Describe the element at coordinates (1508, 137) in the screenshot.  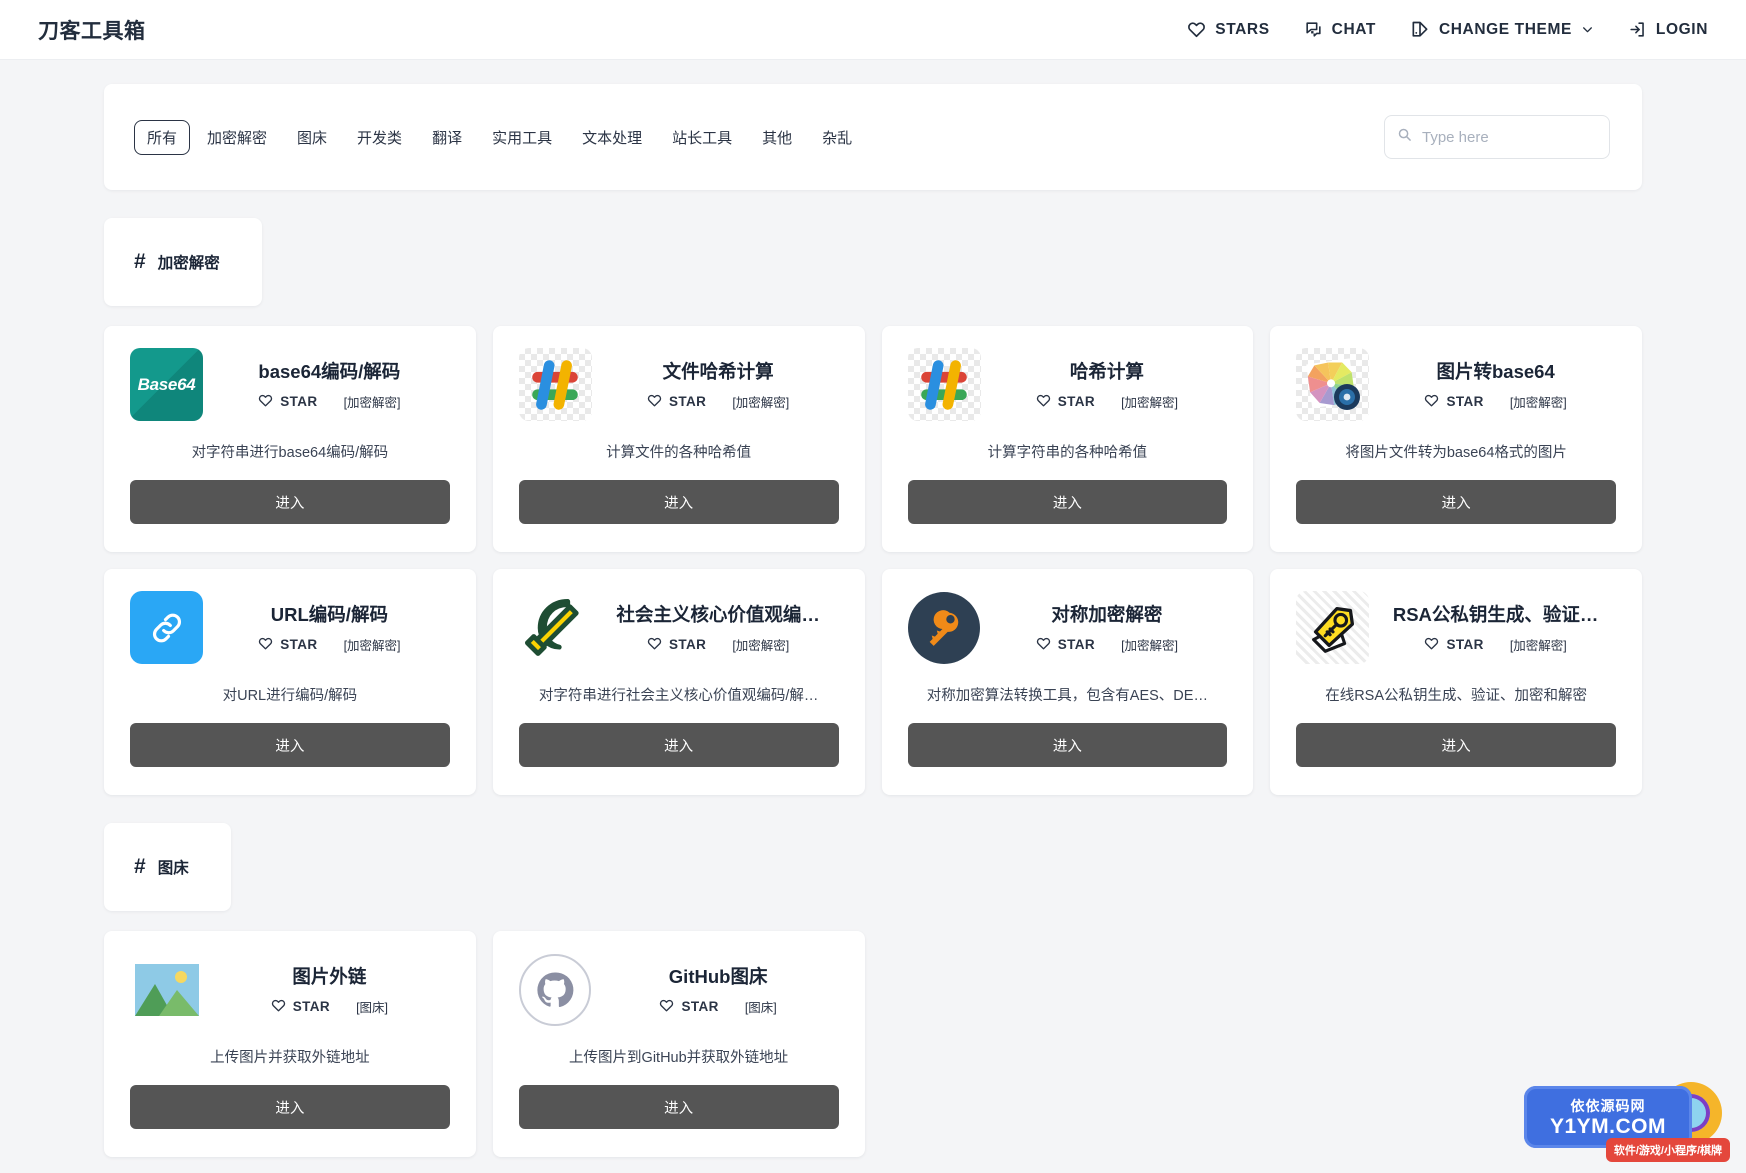
I see `search-input` at that location.